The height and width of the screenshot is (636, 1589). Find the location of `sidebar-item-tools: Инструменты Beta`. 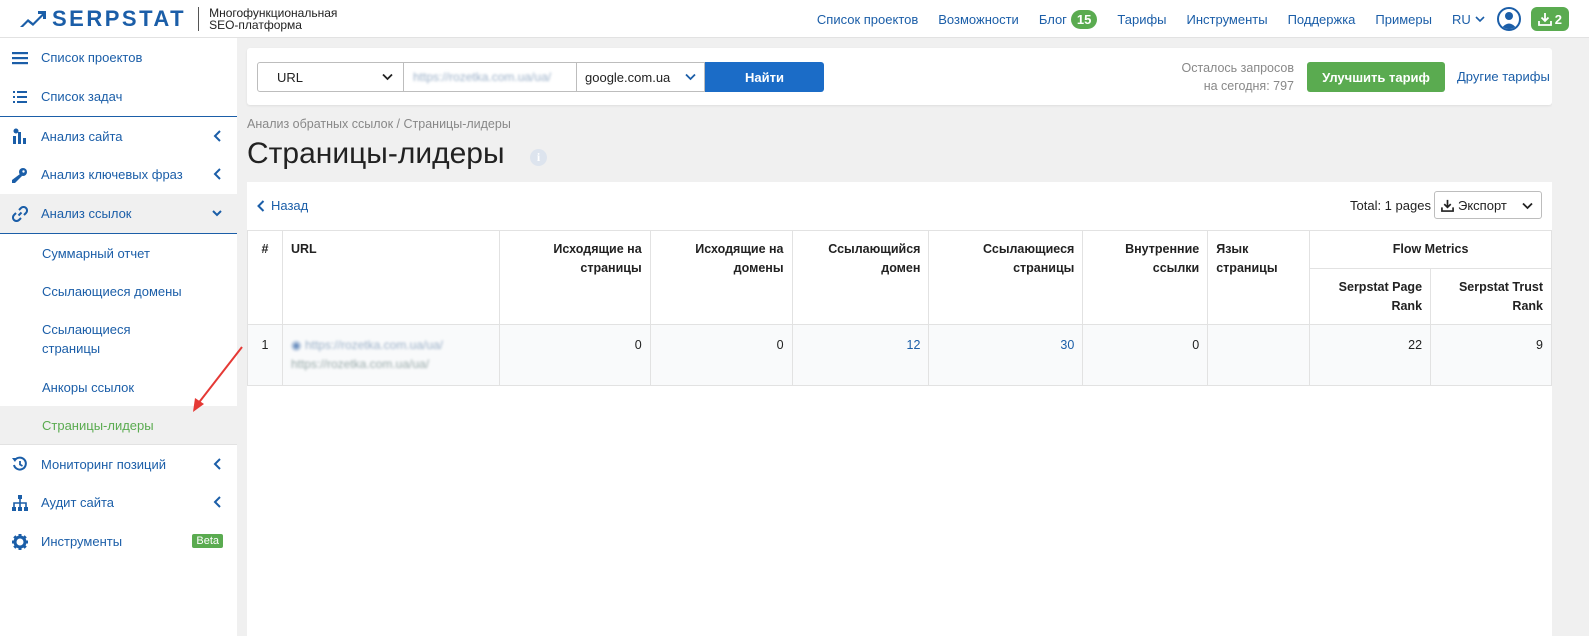

sidebar-item-tools: Инструменты Beta is located at coordinates (118, 541).